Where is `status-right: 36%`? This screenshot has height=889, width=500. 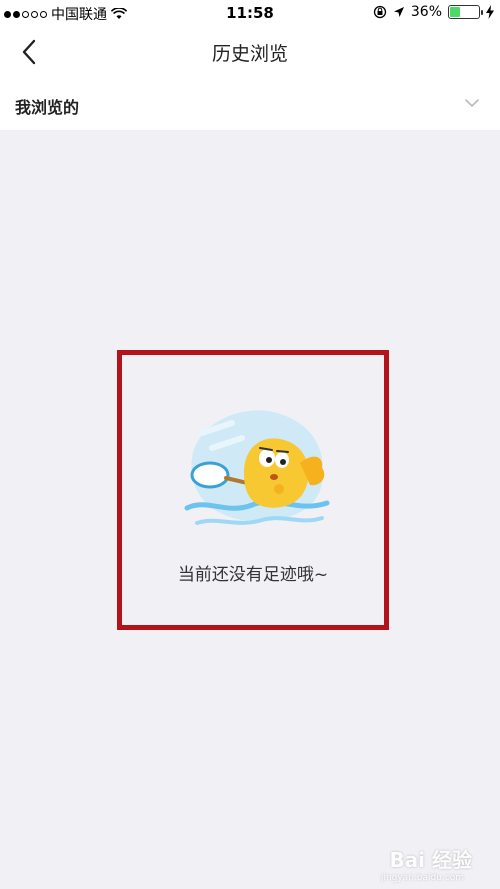
status-right: 36% is located at coordinates (433, 12).